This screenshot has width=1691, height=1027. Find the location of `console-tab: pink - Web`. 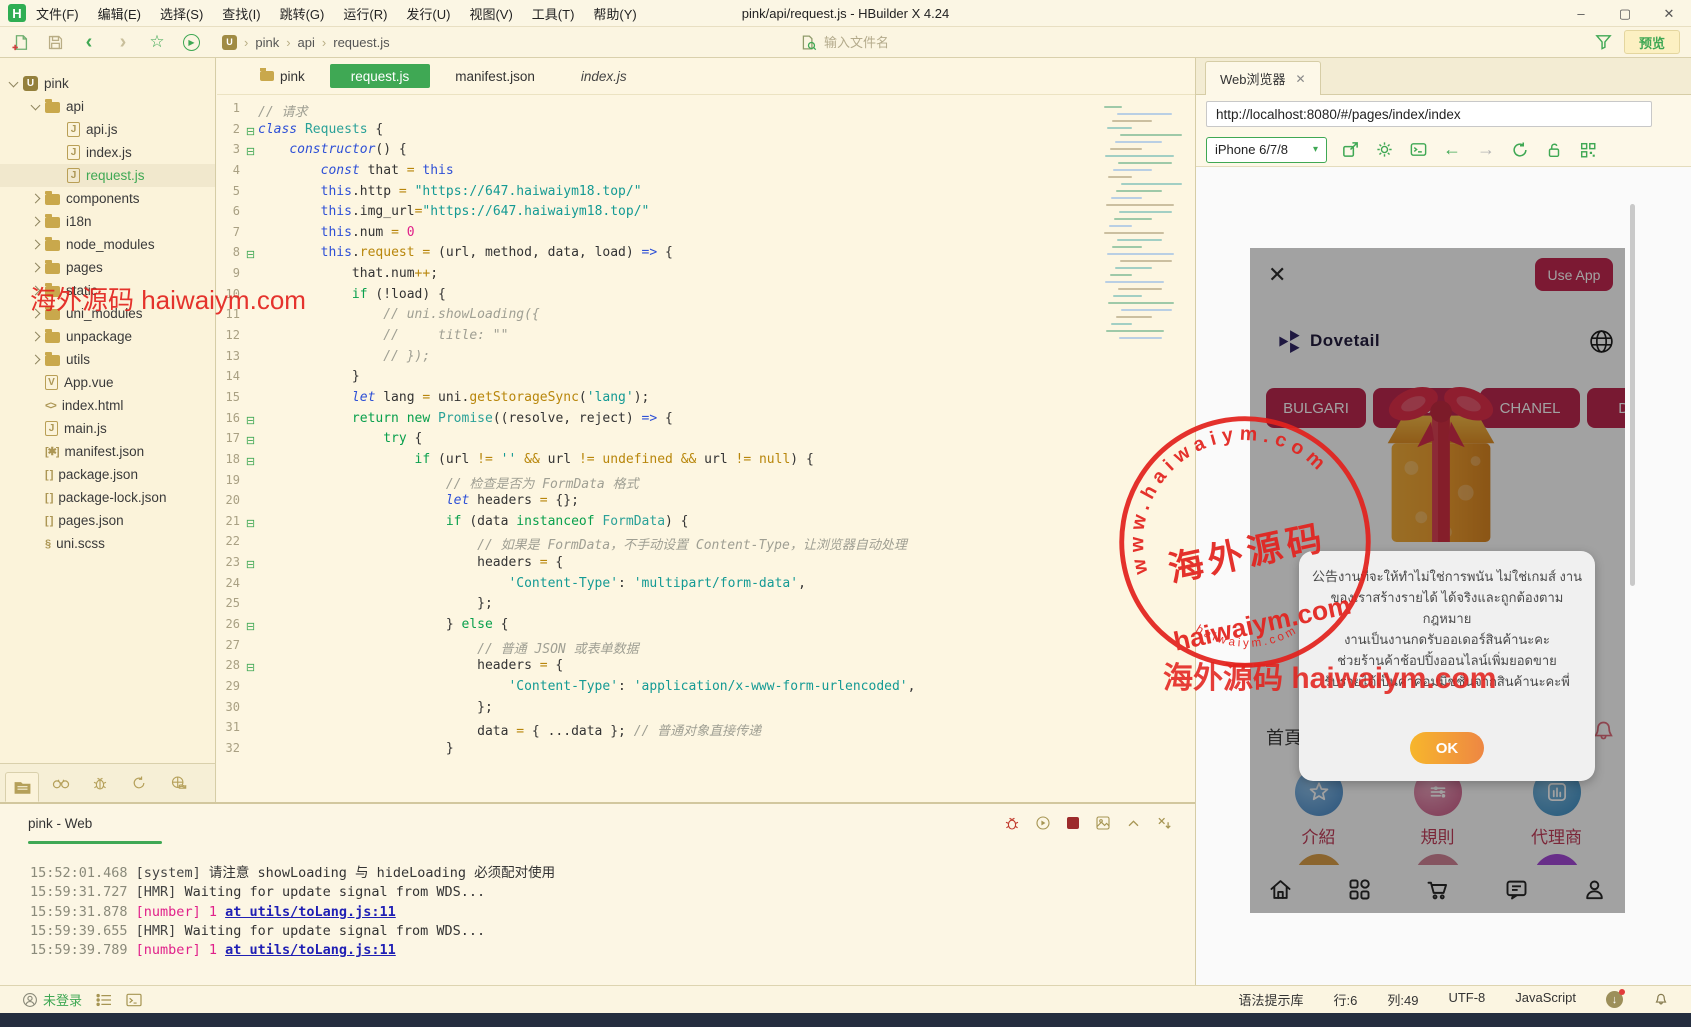

console-tab: pink - Web is located at coordinates (60, 823).